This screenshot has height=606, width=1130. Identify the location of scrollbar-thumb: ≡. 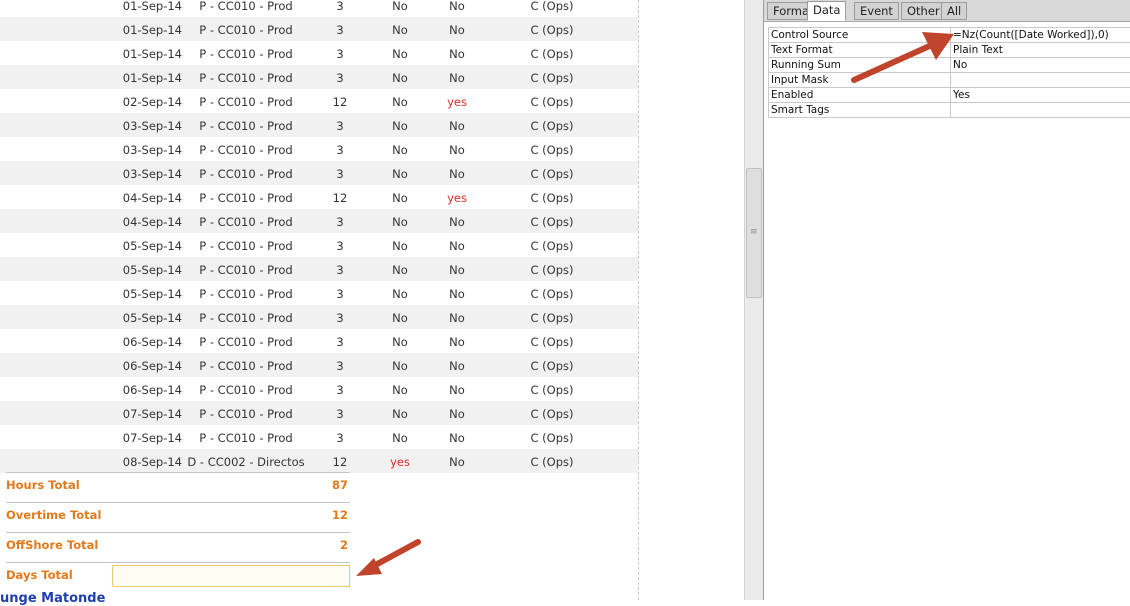
(754, 233).